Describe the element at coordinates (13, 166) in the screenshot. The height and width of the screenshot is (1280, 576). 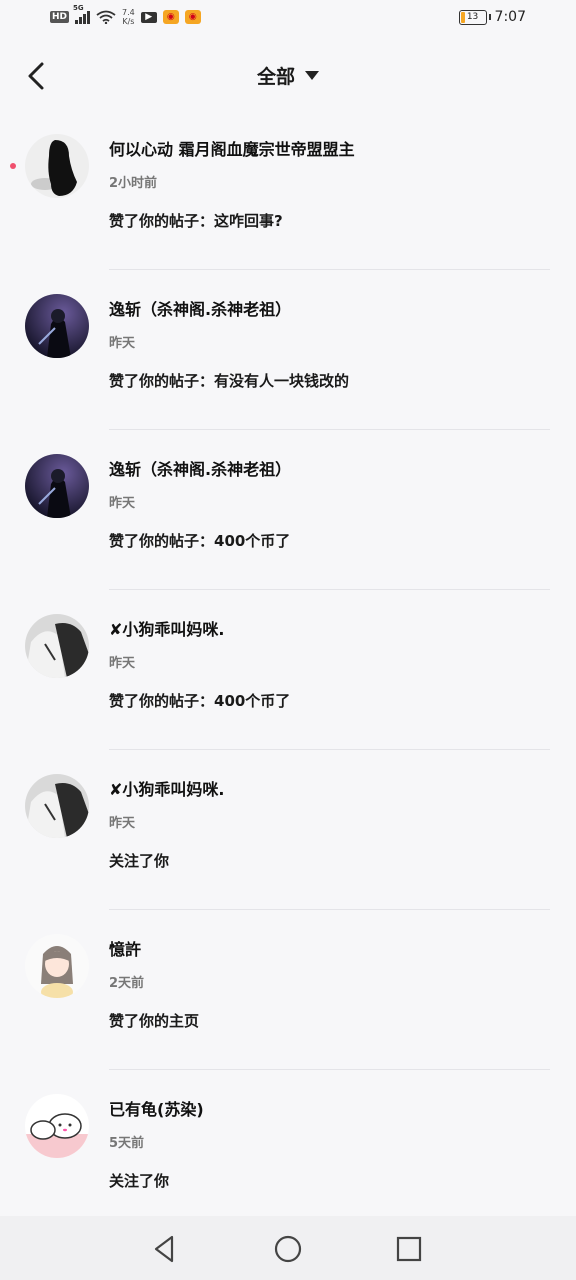
I see `unread-dot` at that location.